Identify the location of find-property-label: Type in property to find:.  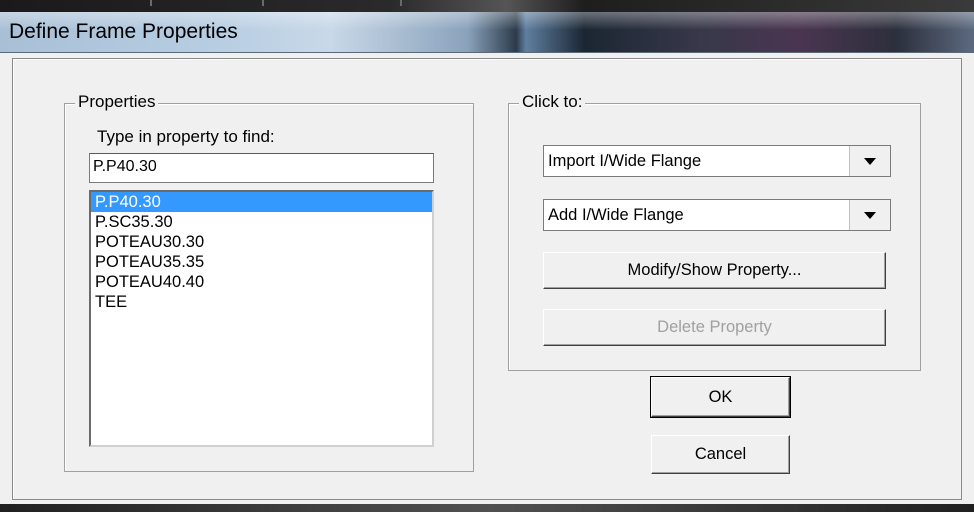
(186, 136).